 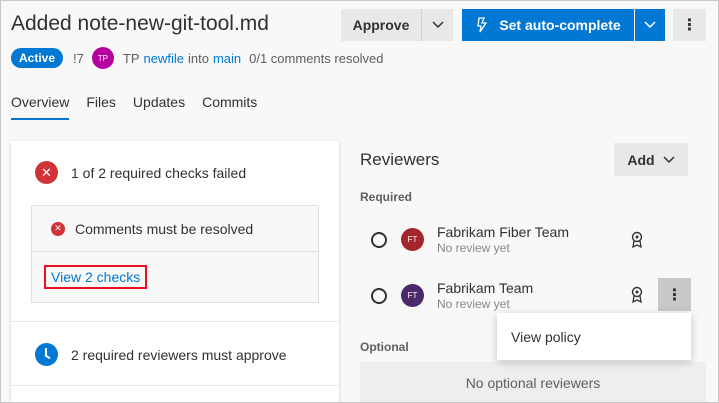 I want to click on comments-status: 0/1 comments resolved, so click(x=316, y=58).